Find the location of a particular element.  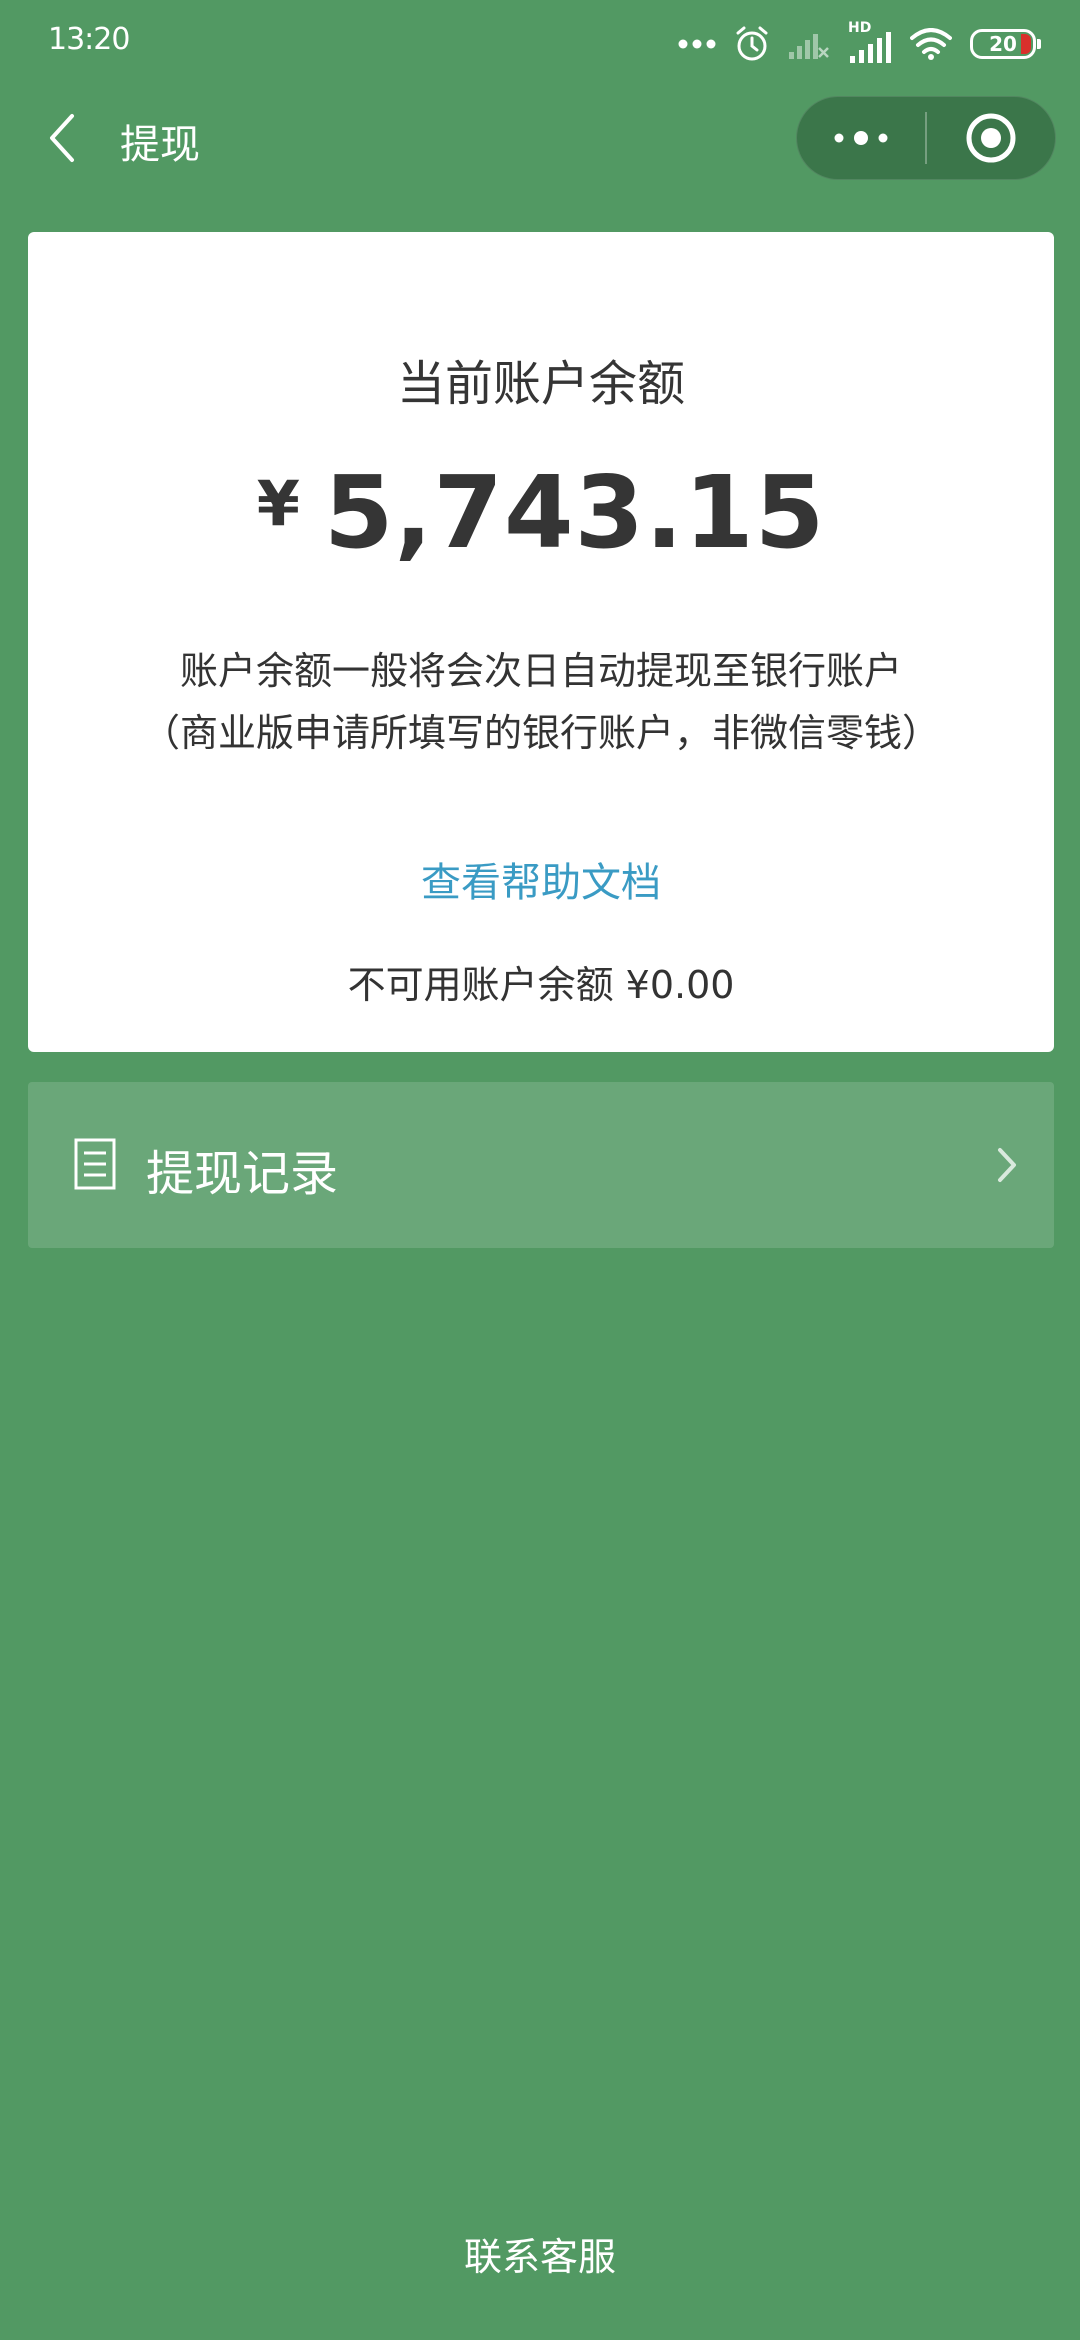

more-button is located at coordinates (861, 138).